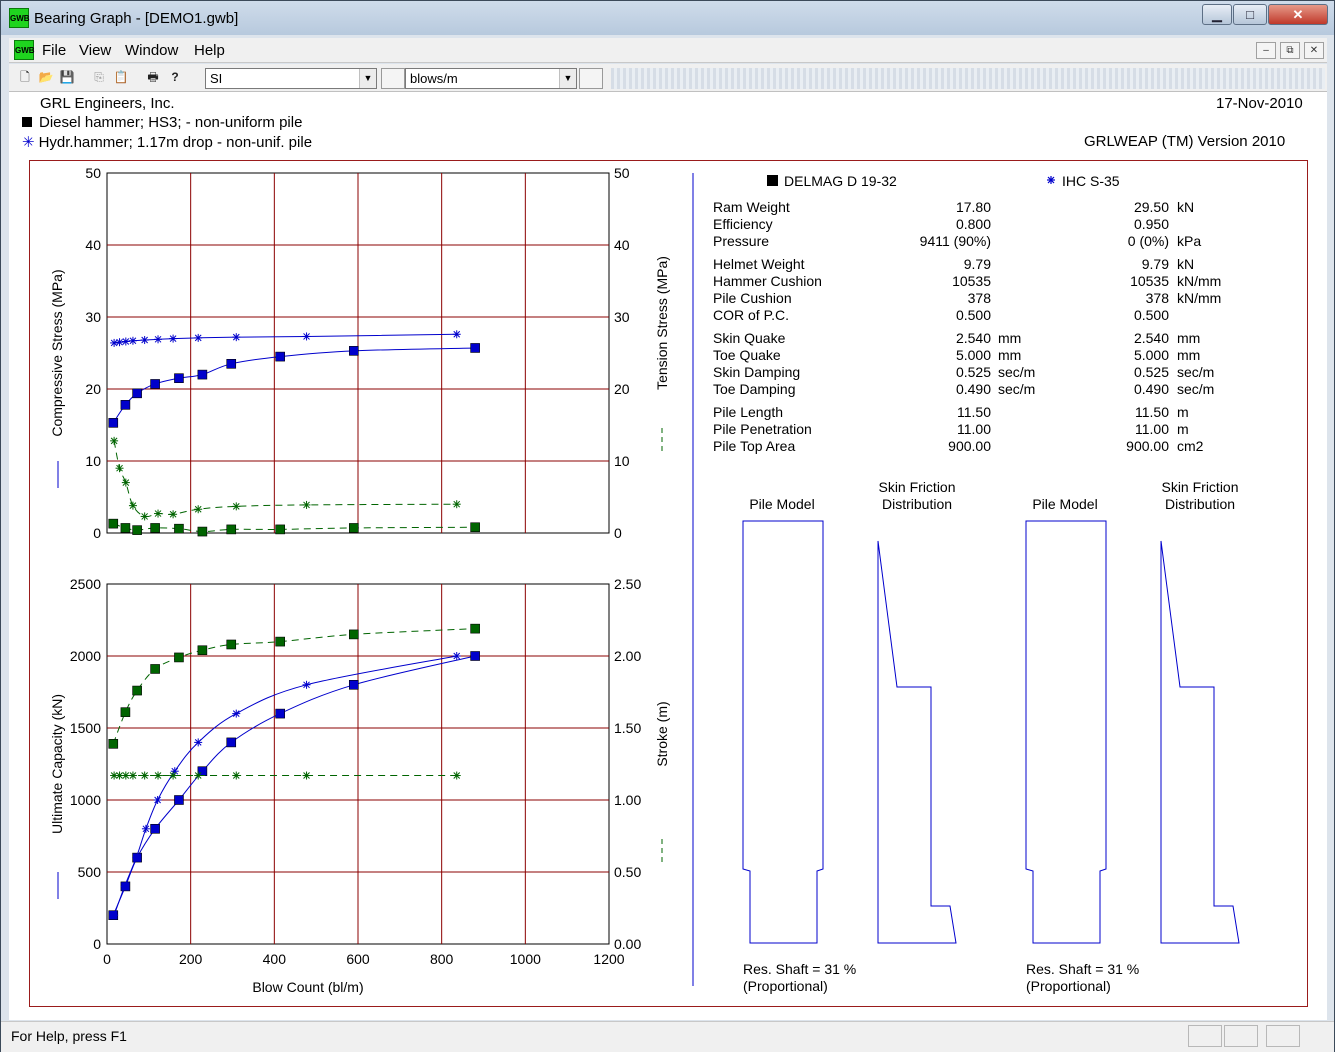  I want to click on x-tick-label: 1200, so click(608, 959).